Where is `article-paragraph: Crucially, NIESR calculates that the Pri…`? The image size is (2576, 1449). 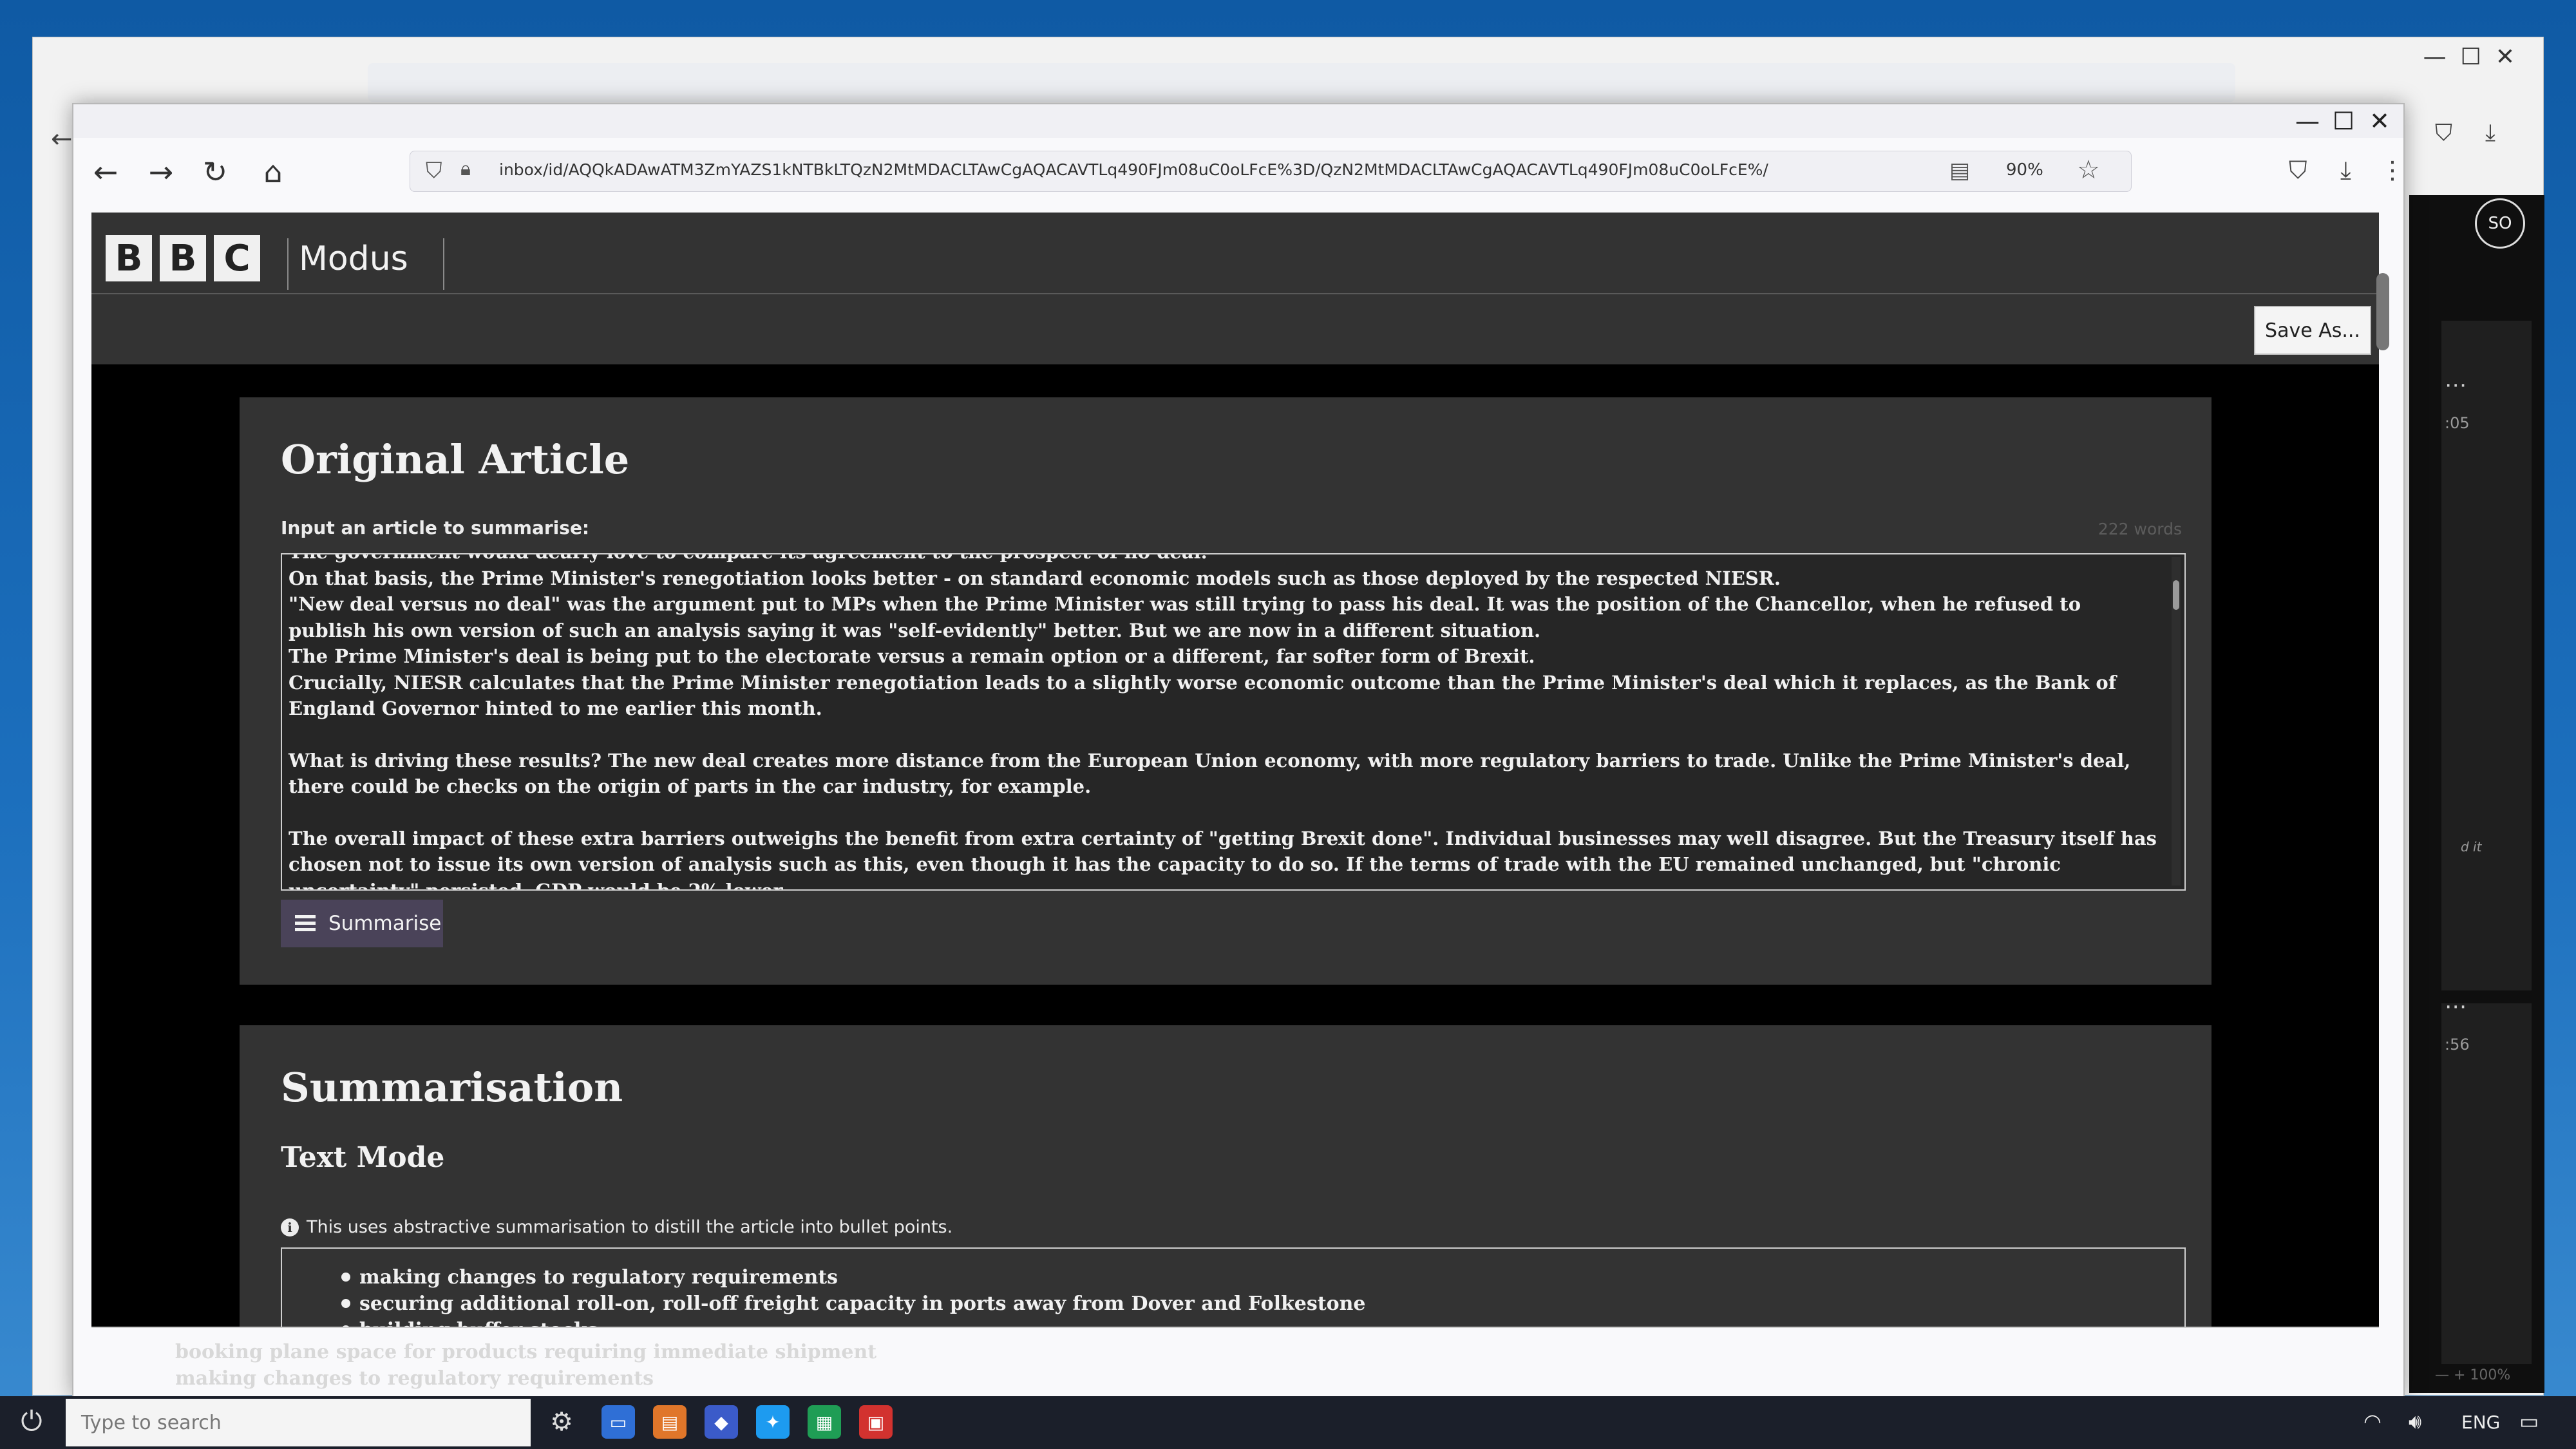 article-paragraph: Crucially, NIESR calculates that the Pri… is located at coordinates (1203, 695).